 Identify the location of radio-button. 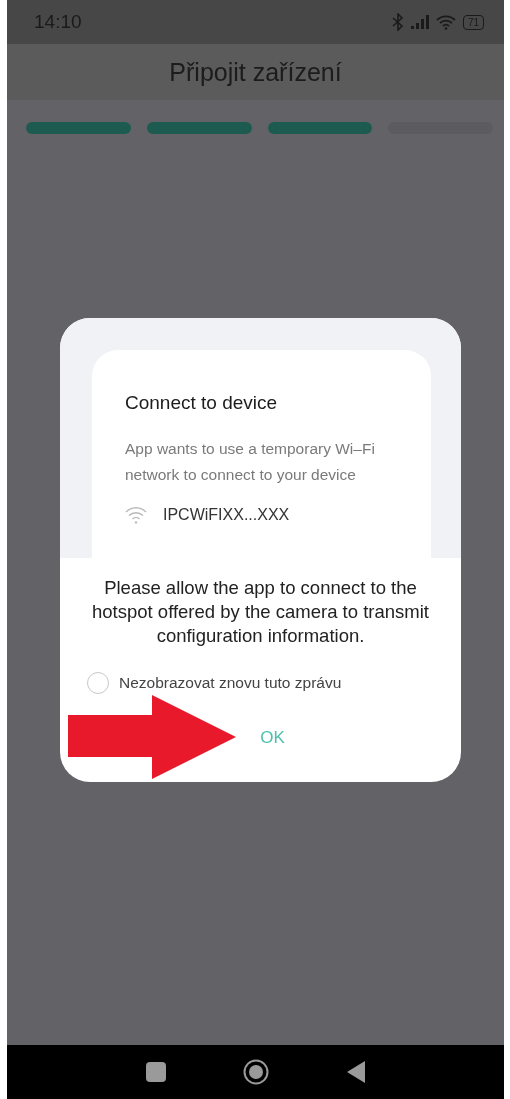
(98, 683).